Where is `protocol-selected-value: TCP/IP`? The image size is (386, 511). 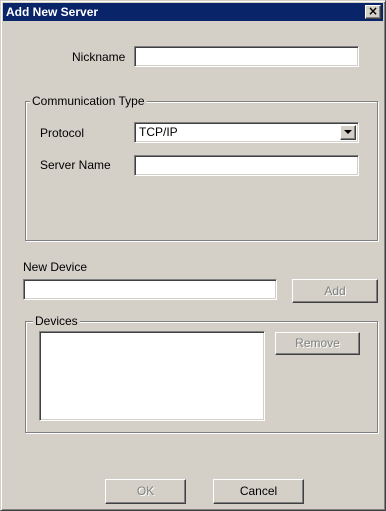 protocol-selected-value: TCP/IP is located at coordinates (158, 132).